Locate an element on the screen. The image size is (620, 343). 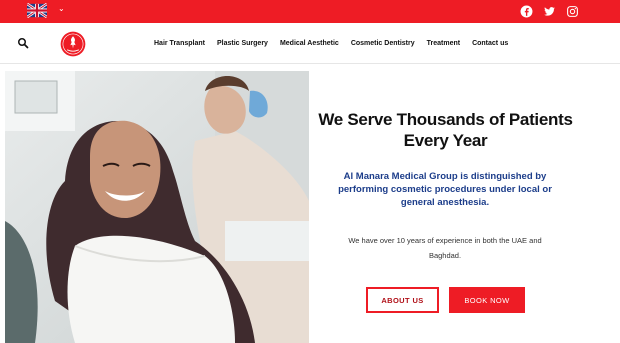
al-manara-logo is located at coordinates (73, 44).